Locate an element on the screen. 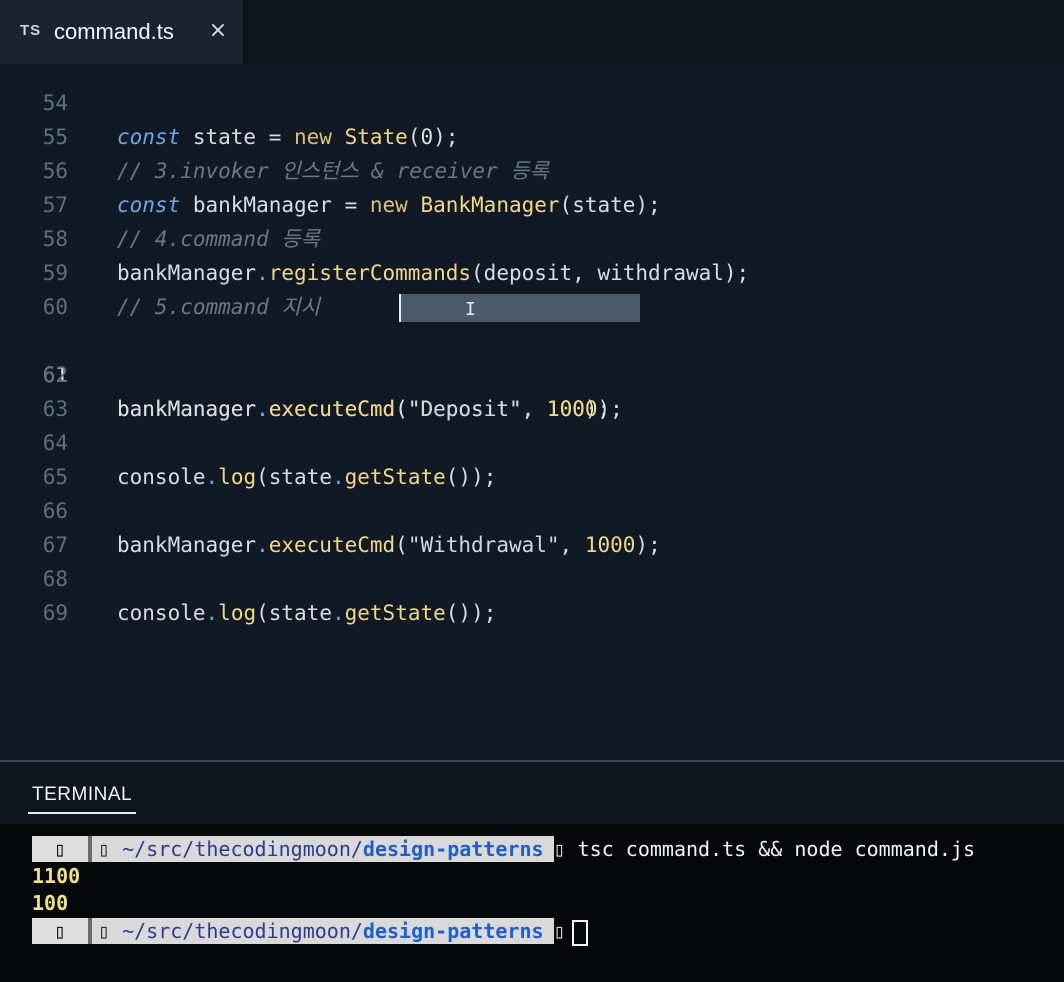 This screenshot has height=982, width=1064. code-line: 68 console.log(state.getState()); is located at coordinates (532, 576).